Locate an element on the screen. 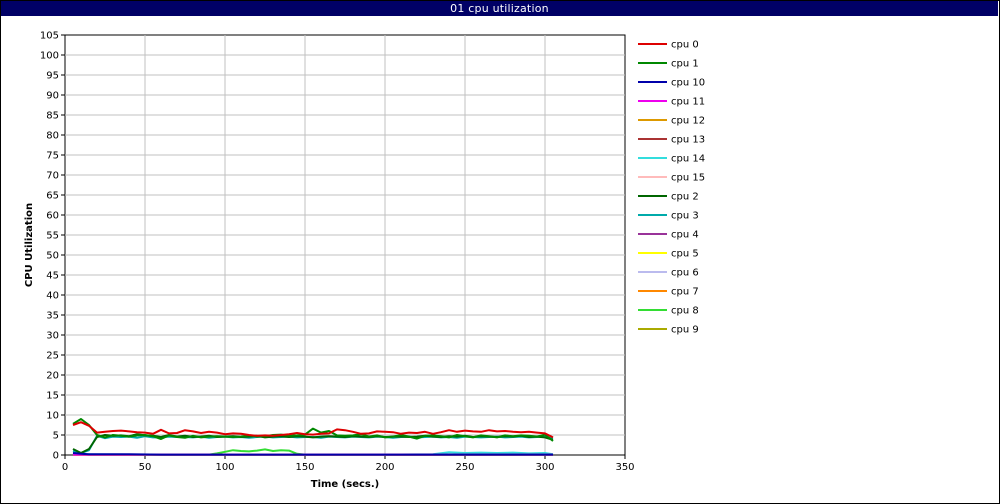  x-tick-label: 0 is located at coordinates (65, 467).